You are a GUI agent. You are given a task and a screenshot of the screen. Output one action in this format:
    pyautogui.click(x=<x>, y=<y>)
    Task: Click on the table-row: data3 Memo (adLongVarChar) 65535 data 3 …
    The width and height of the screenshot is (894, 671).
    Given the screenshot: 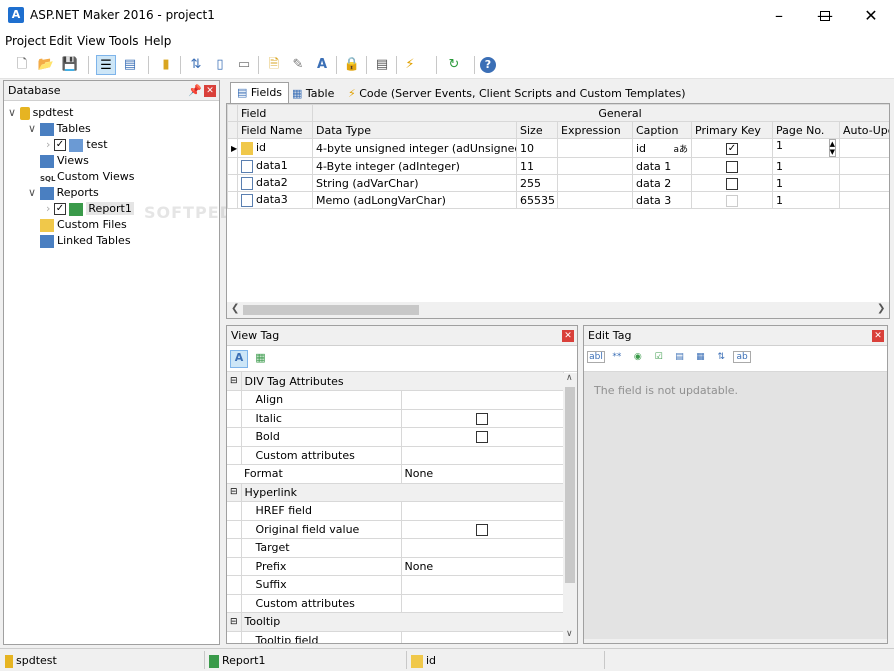 What is the action you would take?
    pyautogui.click(x=558, y=200)
    